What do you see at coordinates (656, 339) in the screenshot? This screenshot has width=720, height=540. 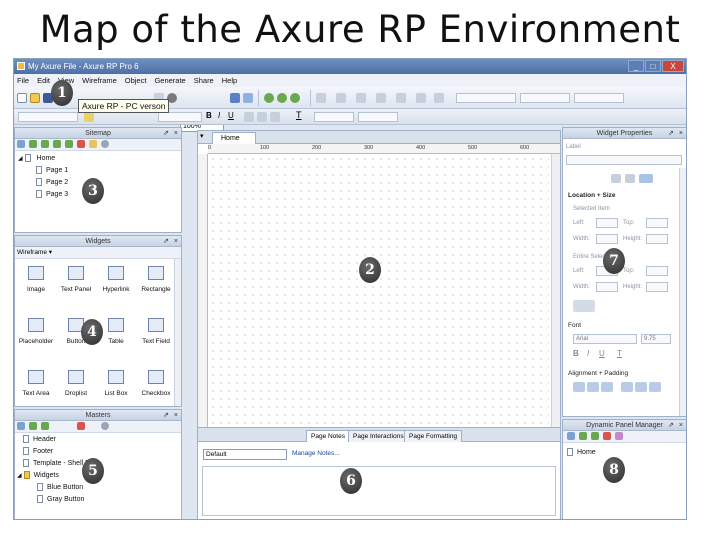 I see `font-size-field: 9.75` at bounding box center [656, 339].